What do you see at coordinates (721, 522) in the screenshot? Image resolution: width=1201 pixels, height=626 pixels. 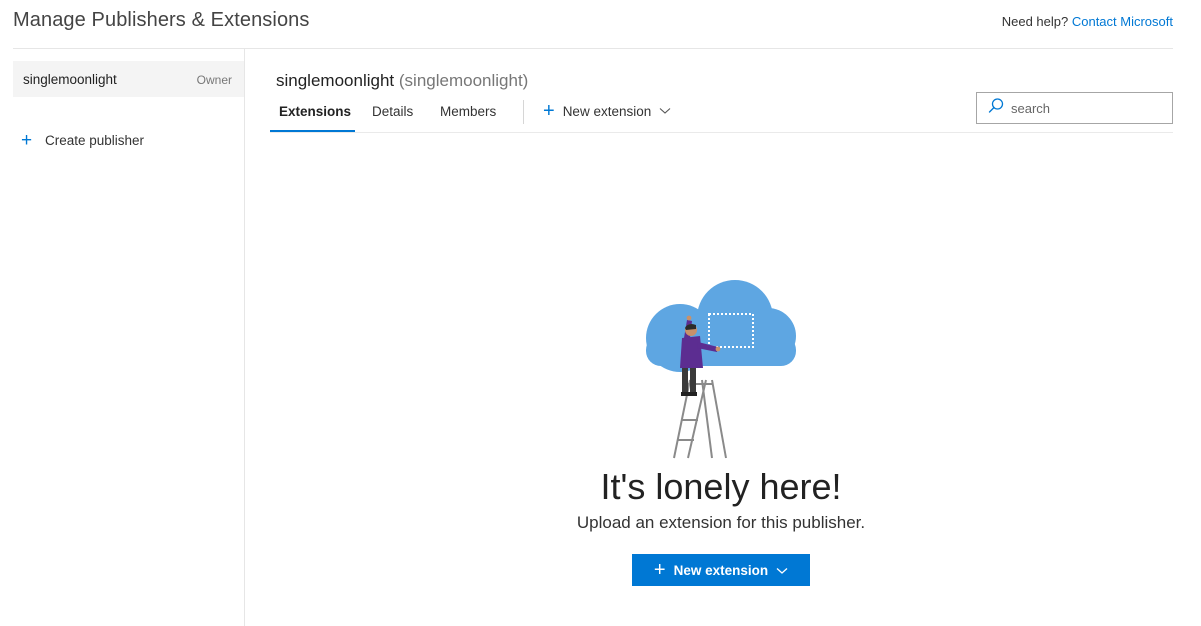 I see `empty-state-subtitle: Upload an extension for this publisher.` at bounding box center [721, 522].